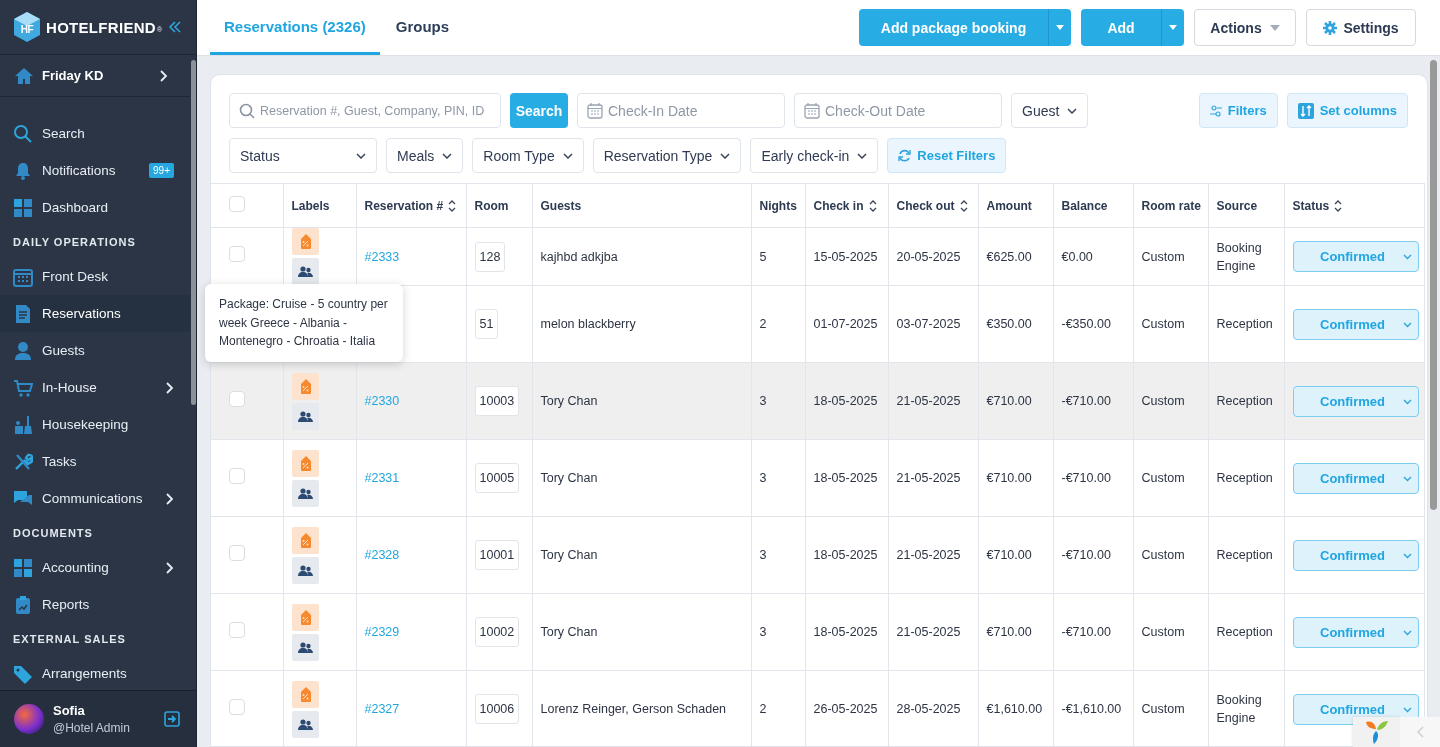 This screenshot has width=1440, height=747. What do you see at coordinates (1376, 732) in the screenshot?
I see `chat-widget` at bounding box center [1376, 732].